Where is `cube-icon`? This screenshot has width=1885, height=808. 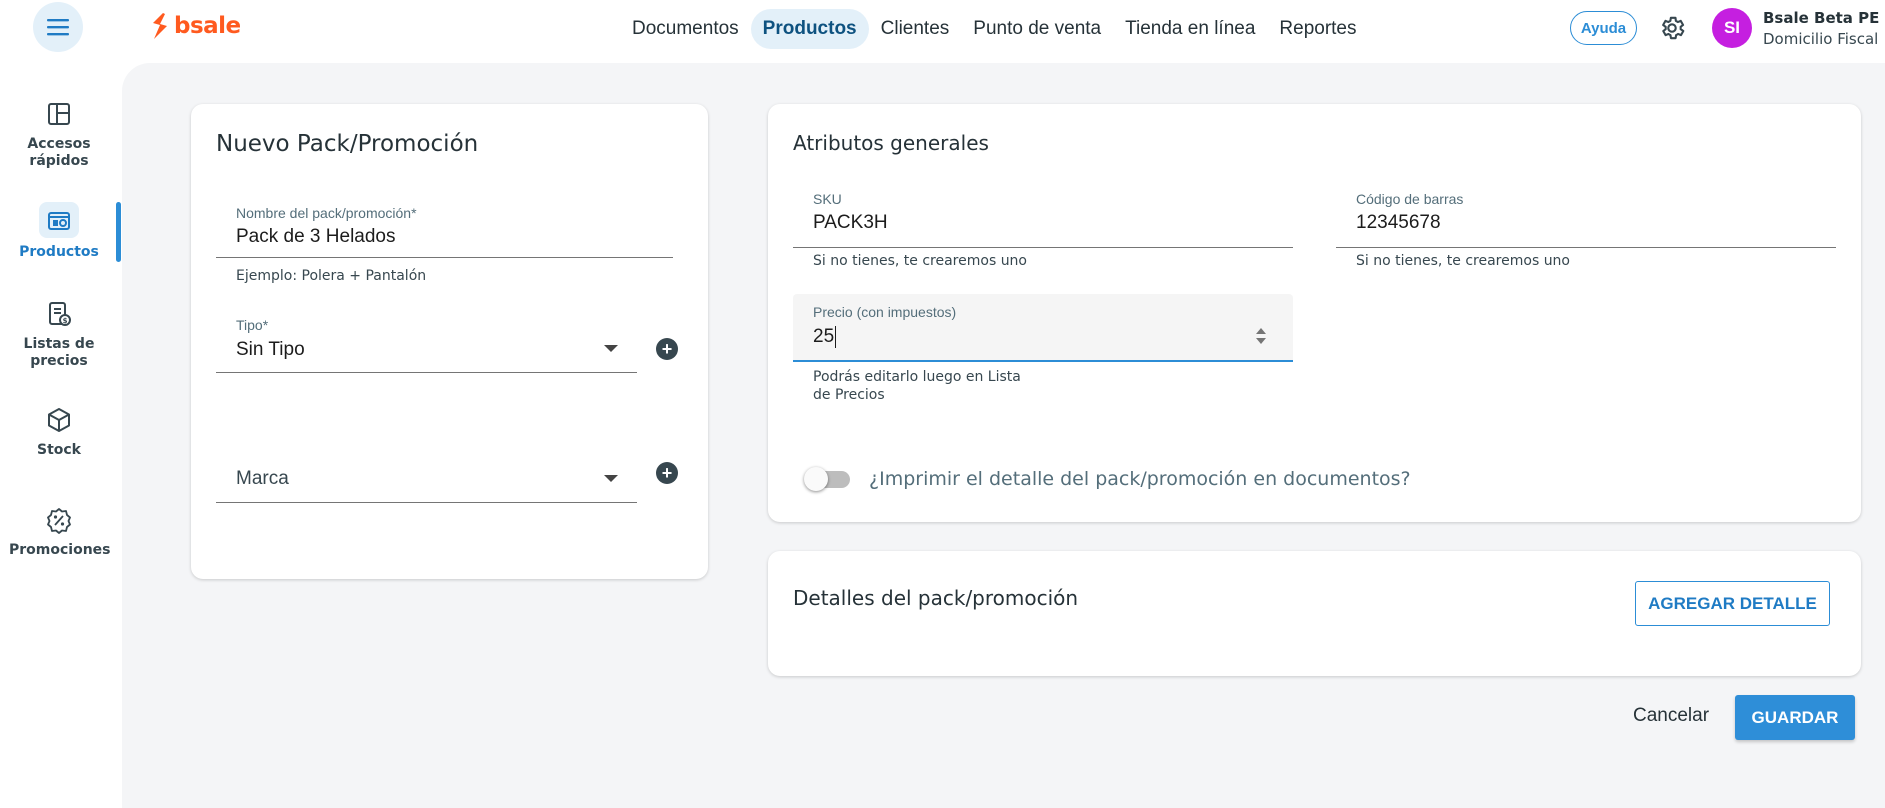
cube-icon is located at coordinates (59, 420).